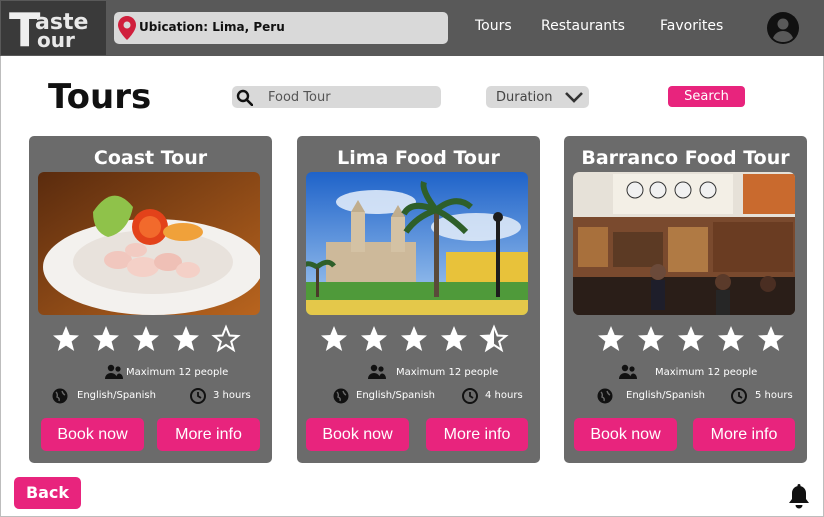  Describe the element at coordinates (232, 395) in the screenshot. I see `duration-text: 3 hours` at that location.